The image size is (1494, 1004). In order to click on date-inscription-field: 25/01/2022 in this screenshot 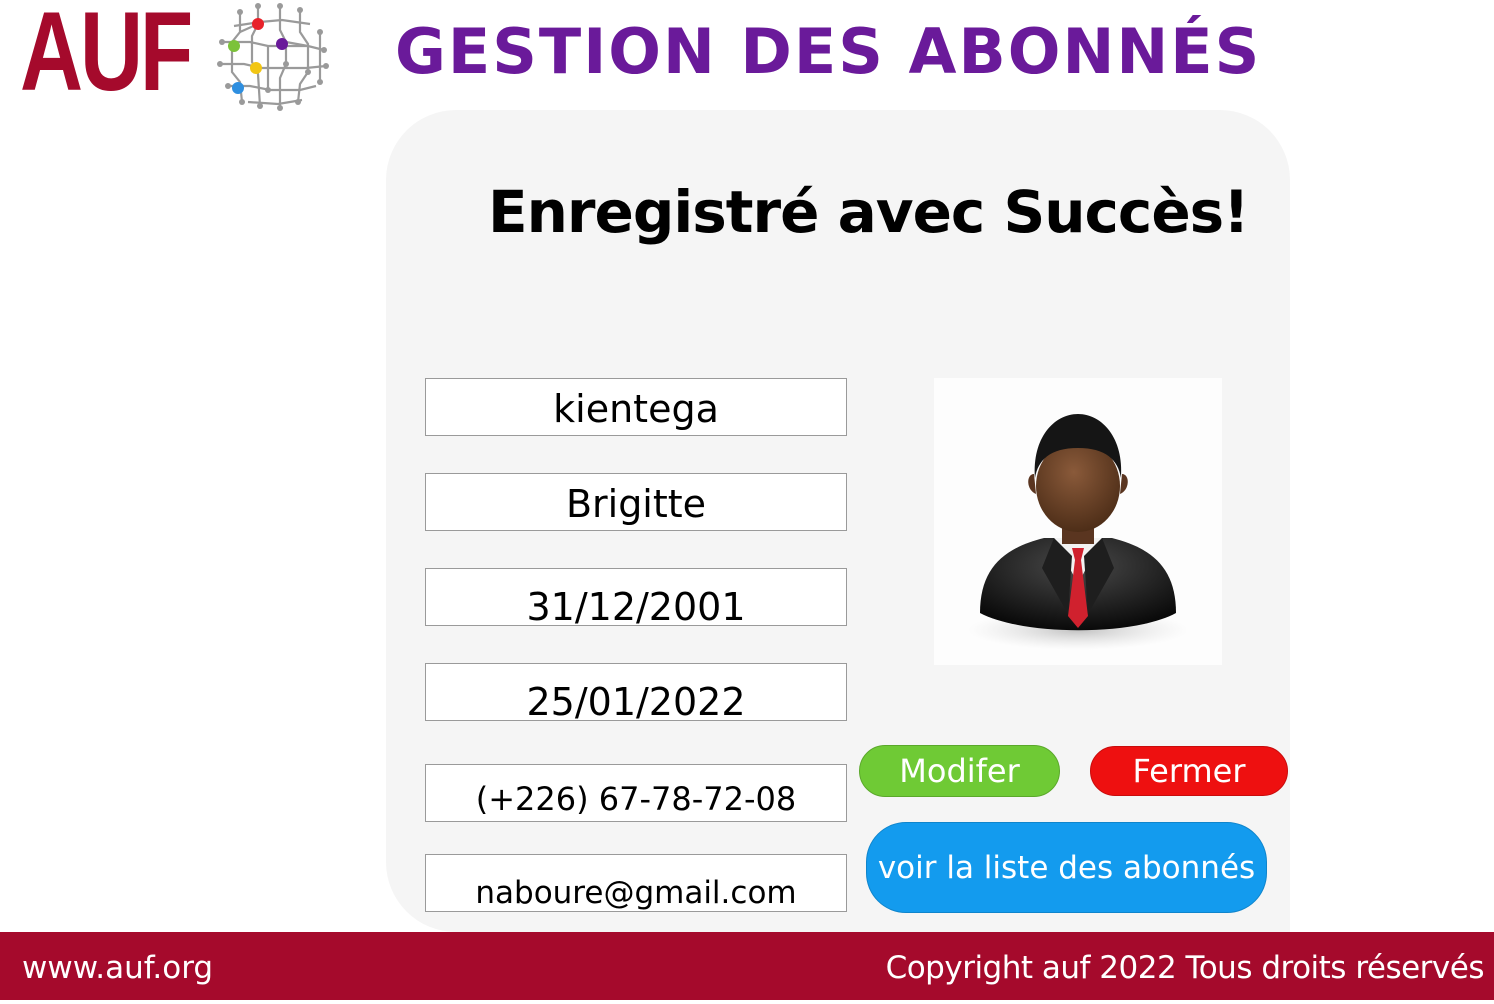, I will do `click(636, 692)`.